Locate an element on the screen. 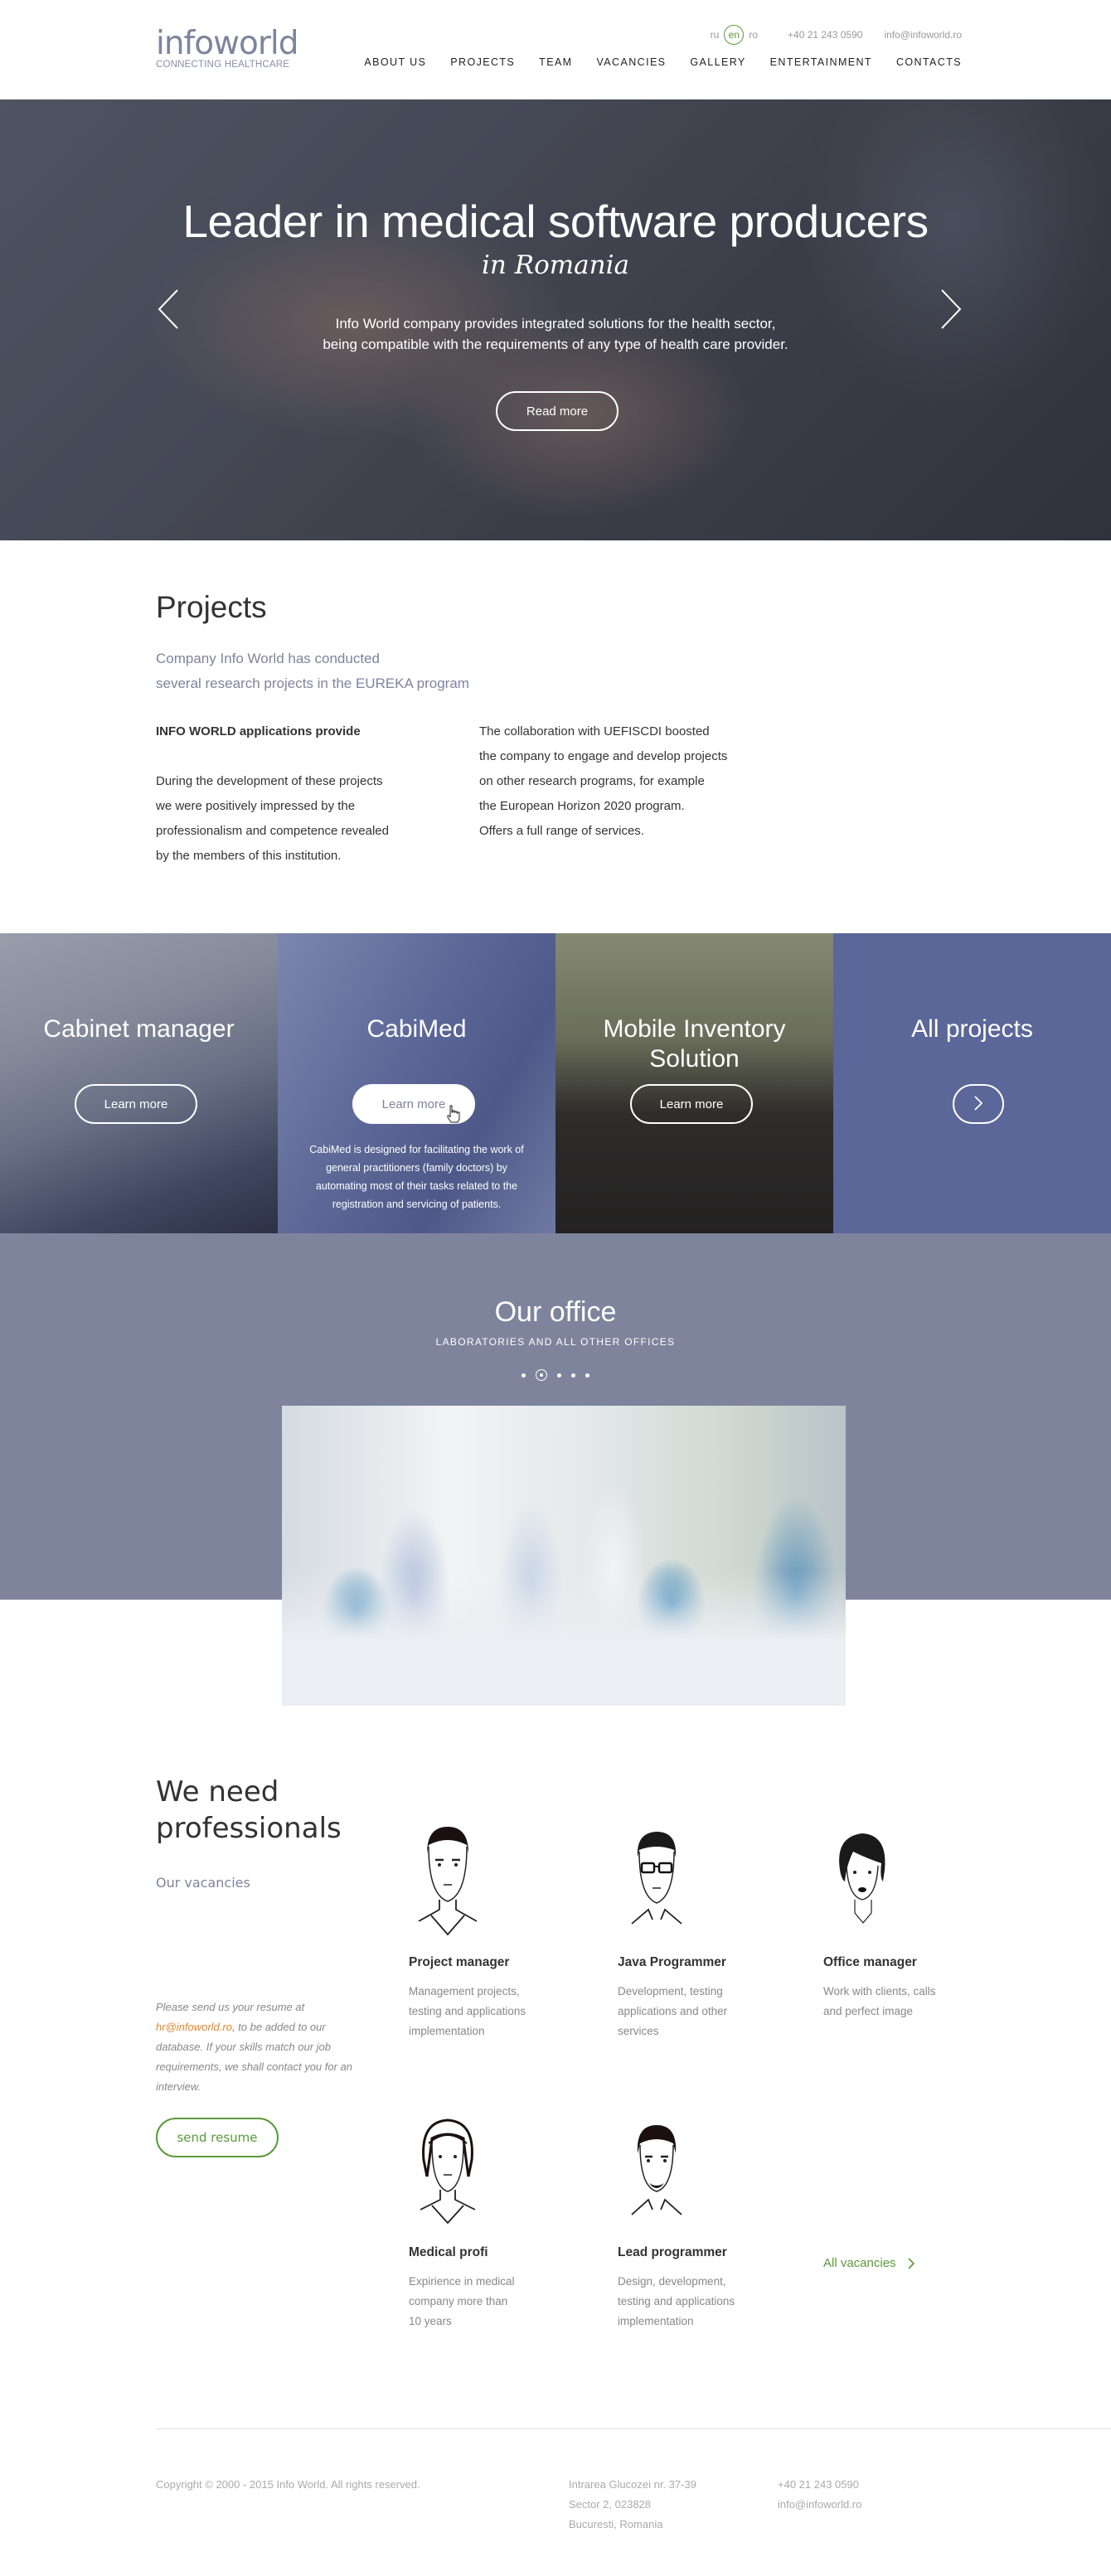 This screenshot has width=1111, height=2576. text-line: Work with clients, calls is located at coordinates (879, 1991).